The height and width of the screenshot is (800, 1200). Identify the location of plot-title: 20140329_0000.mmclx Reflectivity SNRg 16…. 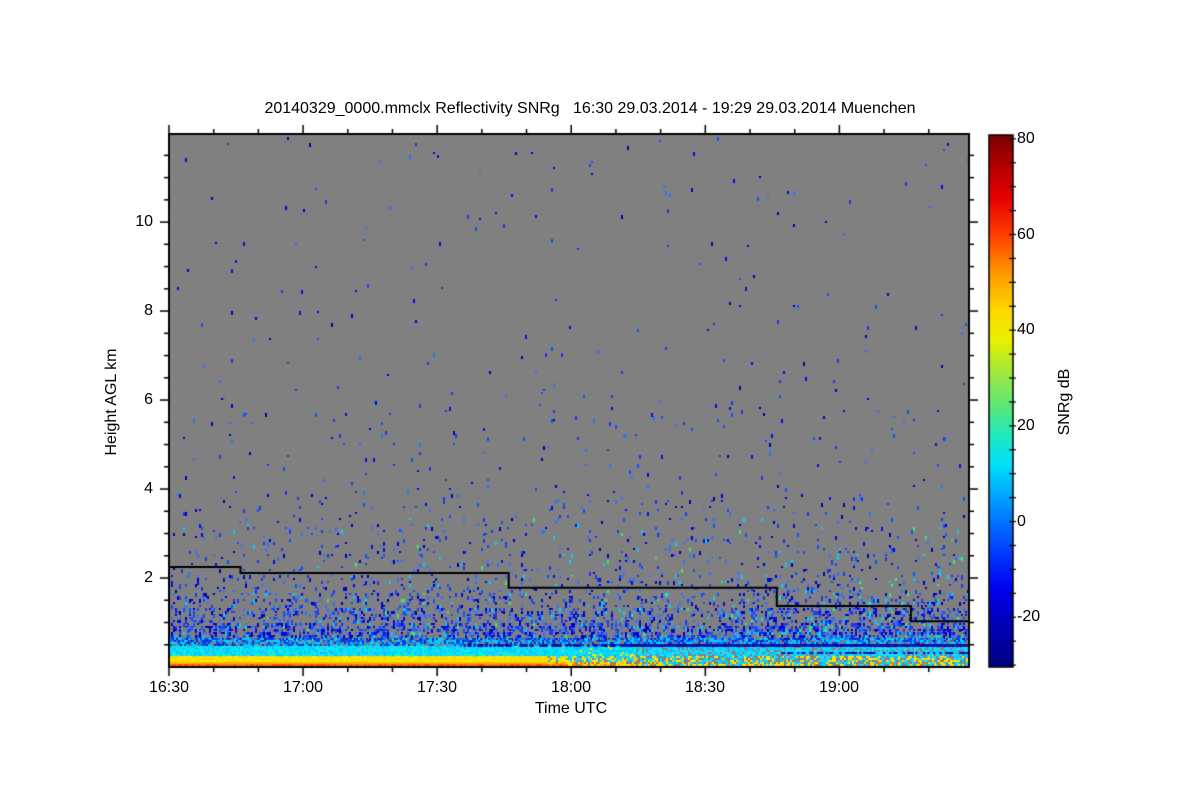
(590, 108).